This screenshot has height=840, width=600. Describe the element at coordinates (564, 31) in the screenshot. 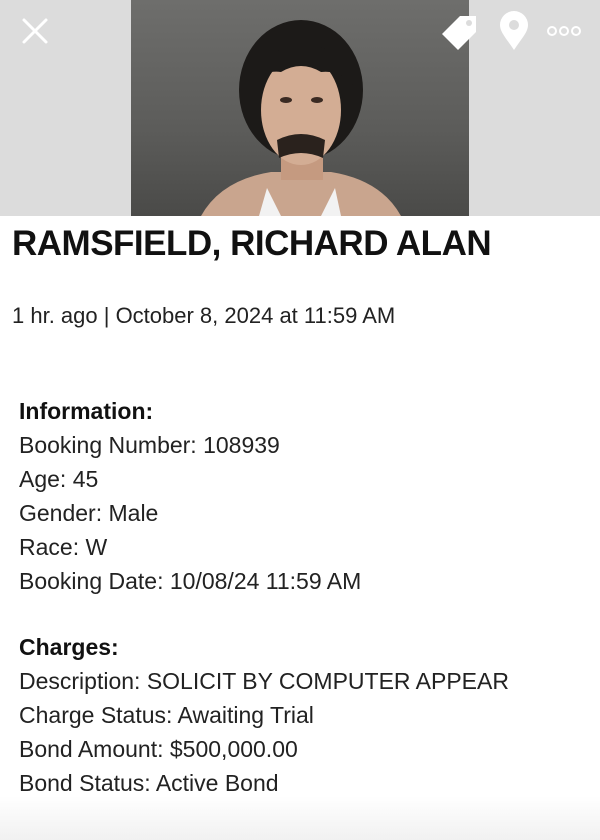

I see `more-icon` at that location.